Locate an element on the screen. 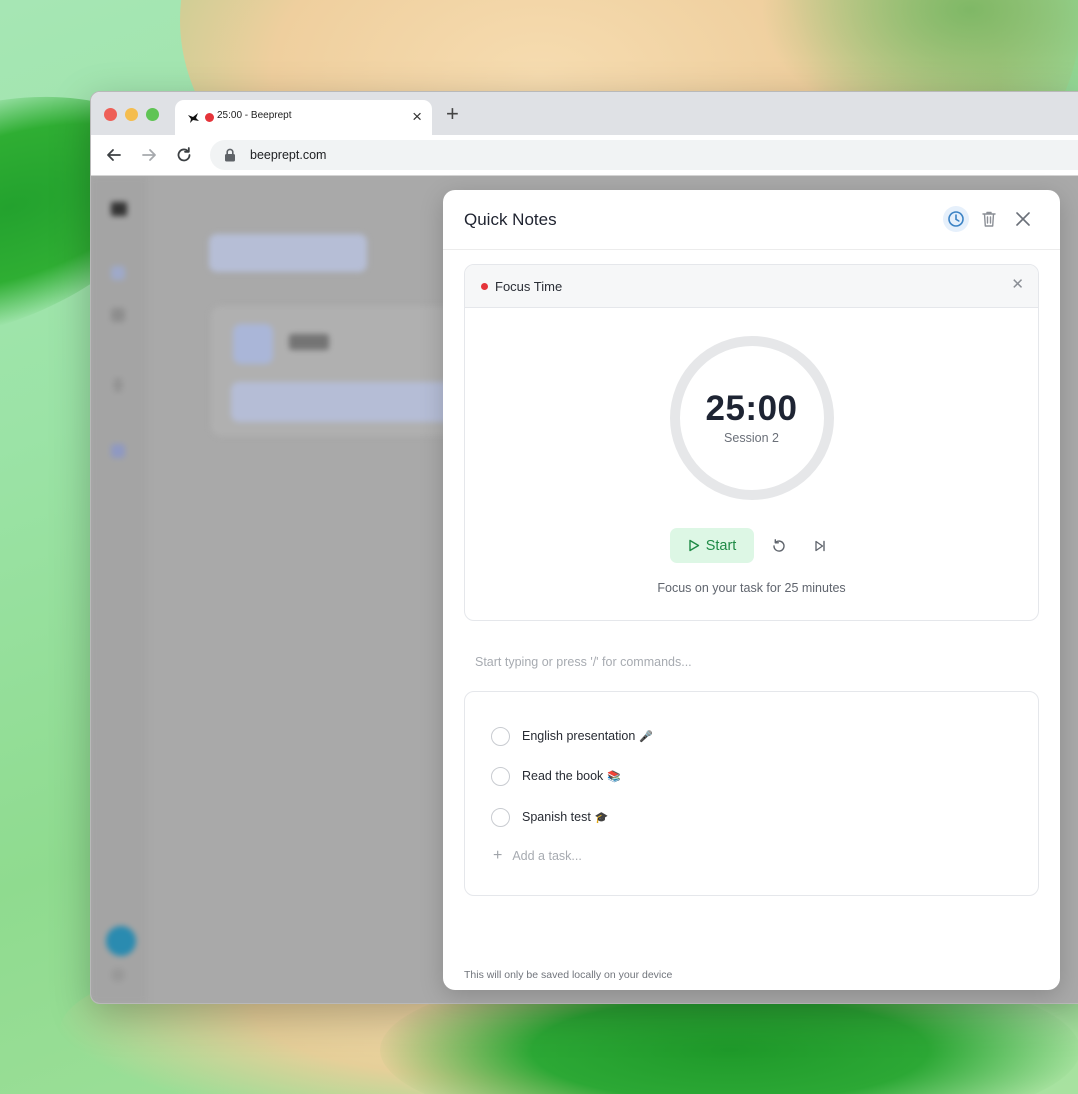 This screenshot has height=1094, width=1078. list-item: Spanish test 🎓 is located at coordinates (550, 817).